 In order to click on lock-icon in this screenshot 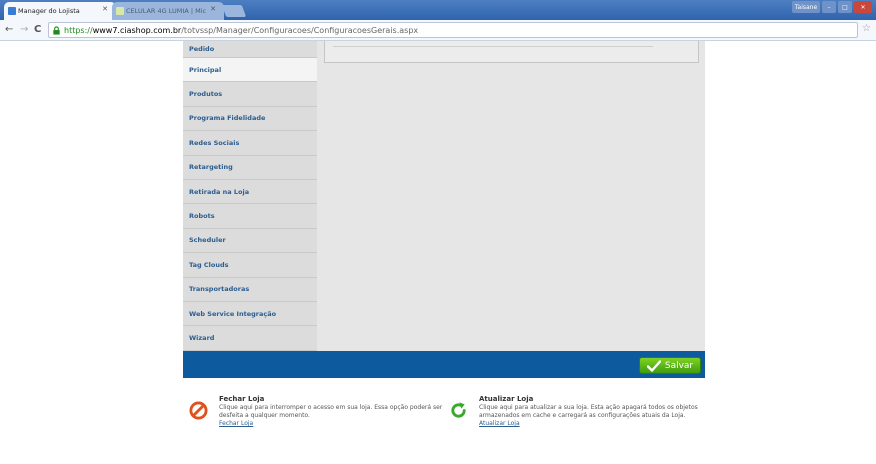, I will do `click(56, 30)`.